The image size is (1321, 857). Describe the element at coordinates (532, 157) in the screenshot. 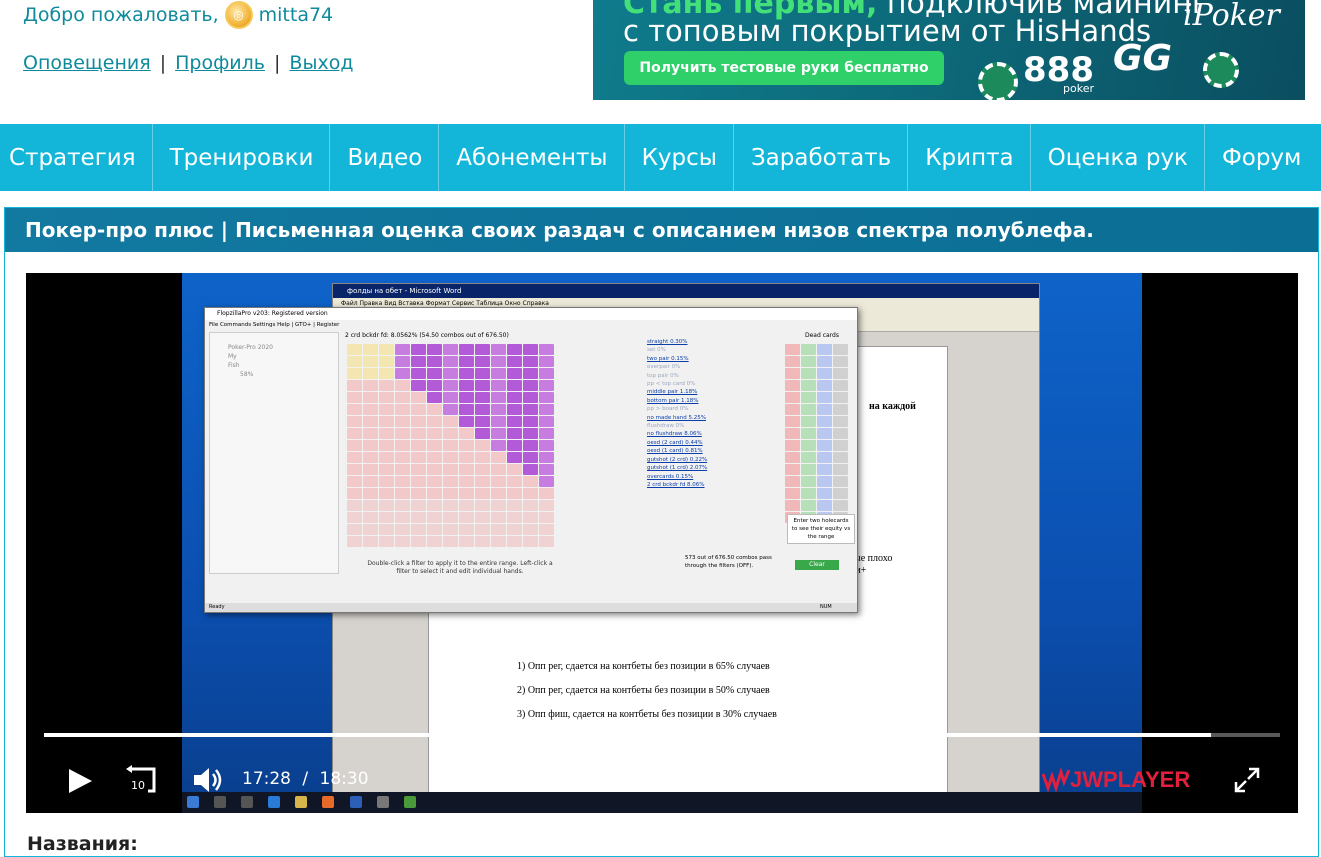

I see `nav-item-subscriptions: Абонементы` at that location.